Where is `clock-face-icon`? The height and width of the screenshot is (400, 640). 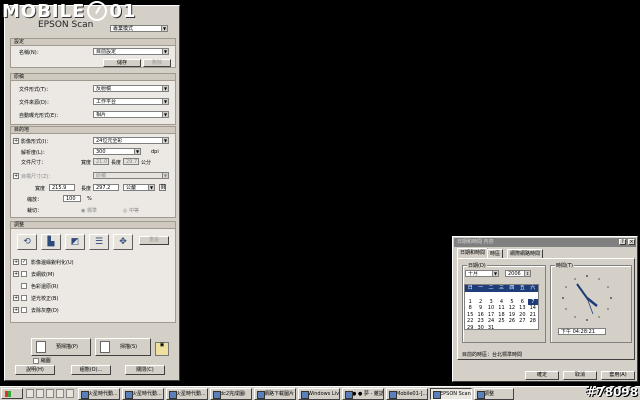
clock-face-icon is located at coordinates (587, 298).